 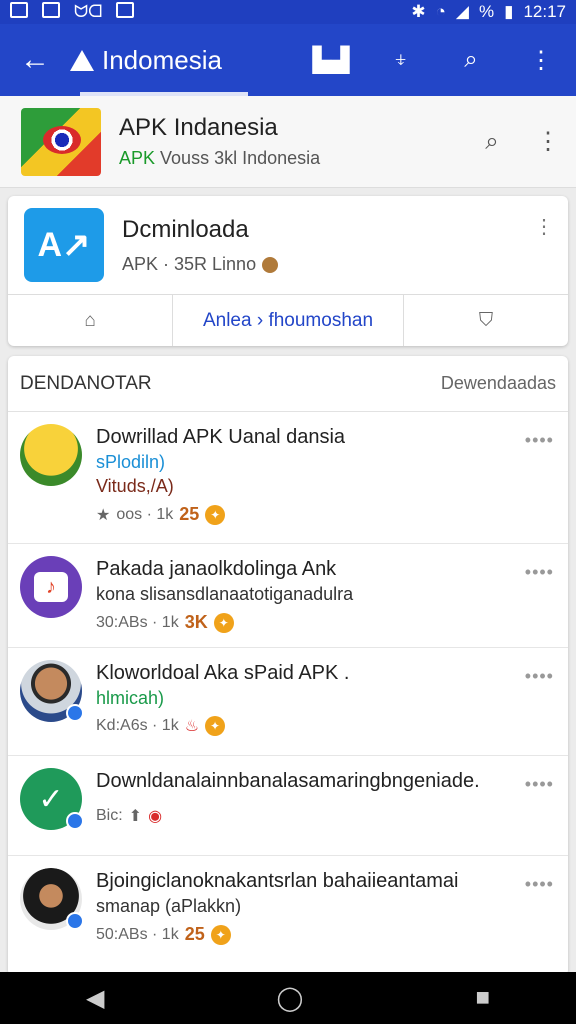 I want to click on site-subtitle: APK Vouss 3kl Indonesia, so click(x=220, y=158).